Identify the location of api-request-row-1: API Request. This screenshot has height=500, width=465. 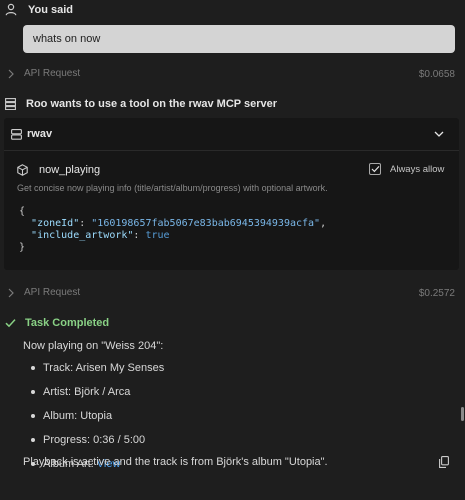
(43, 73).